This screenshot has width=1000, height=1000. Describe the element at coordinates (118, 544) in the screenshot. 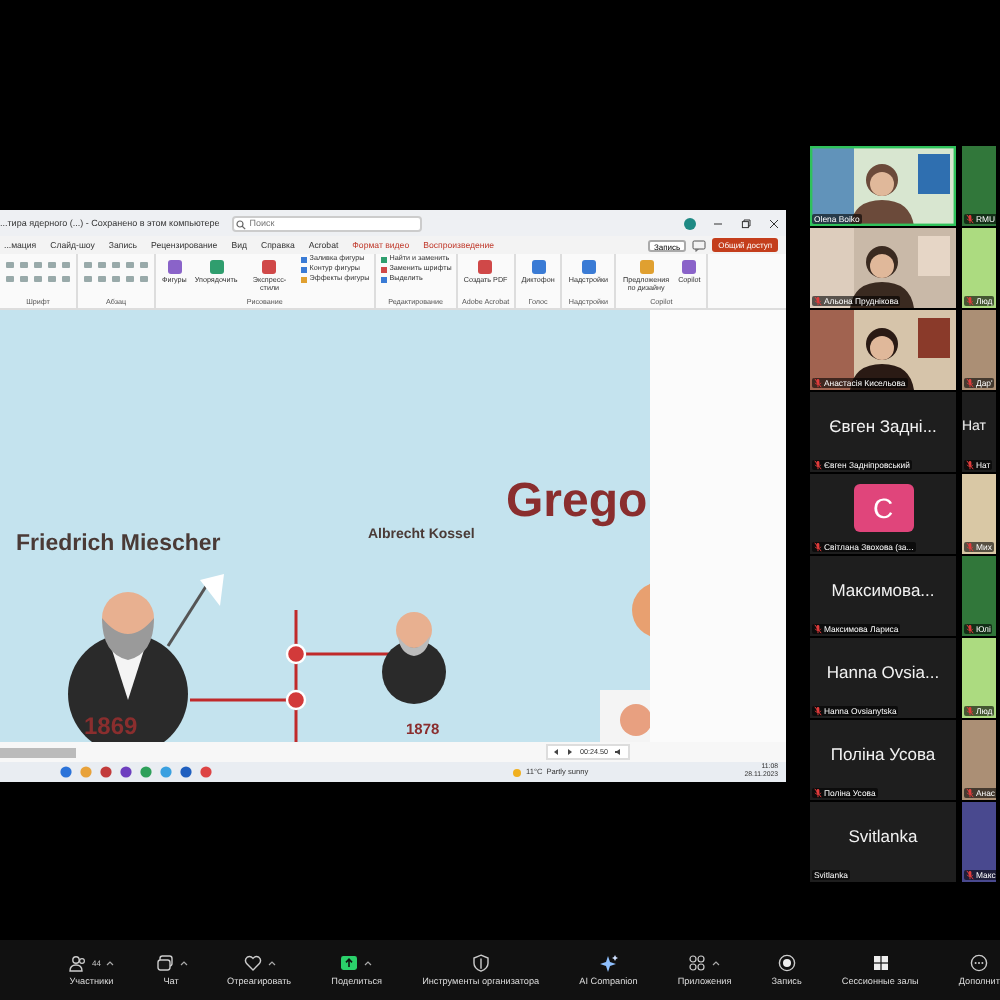

I see `person-name: Friedrich Miescher` at that location.